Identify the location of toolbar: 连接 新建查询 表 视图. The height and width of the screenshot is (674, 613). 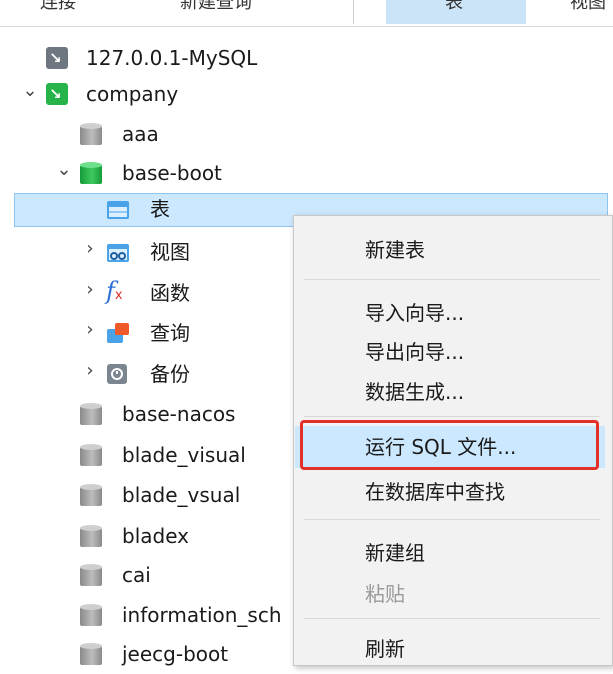
(306, 13).